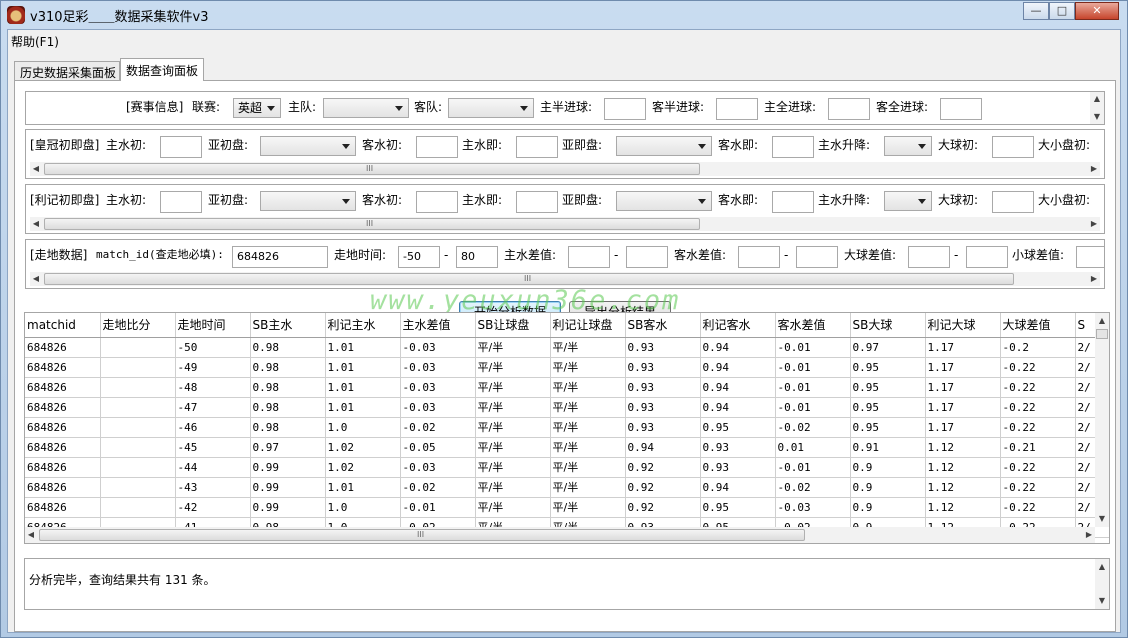 The height and width of the screenshot is (638, 1128). I want to click on table-cell: 1.0, so click(363, 427).